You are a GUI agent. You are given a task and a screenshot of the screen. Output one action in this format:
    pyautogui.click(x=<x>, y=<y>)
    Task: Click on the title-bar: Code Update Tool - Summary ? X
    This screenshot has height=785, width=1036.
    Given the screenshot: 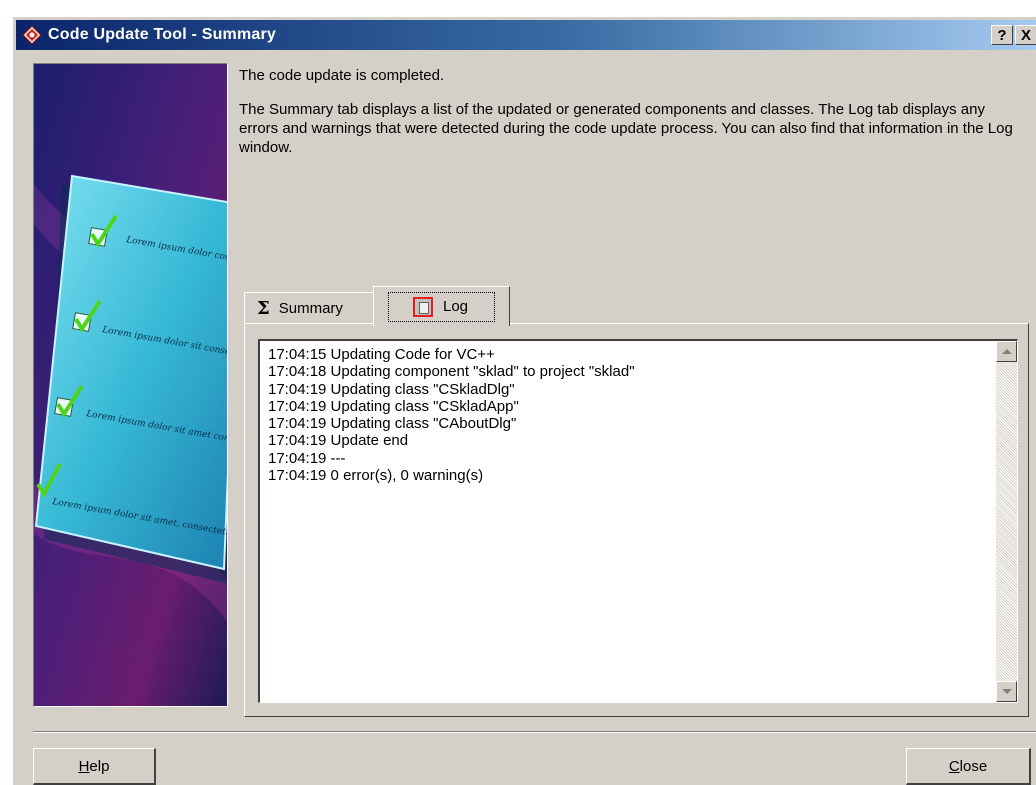 What is the action you would take?
    pyautogui.click(x=526, y=35)
    